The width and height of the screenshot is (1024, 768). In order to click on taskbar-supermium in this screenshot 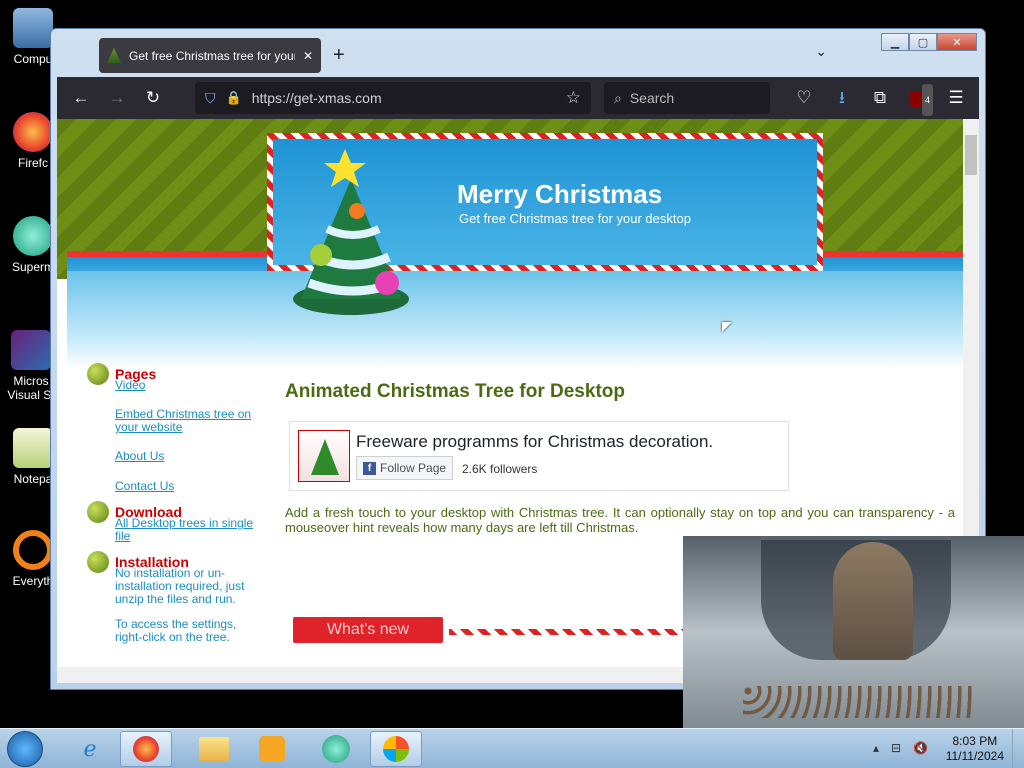, I will do `click(336, 749)`.